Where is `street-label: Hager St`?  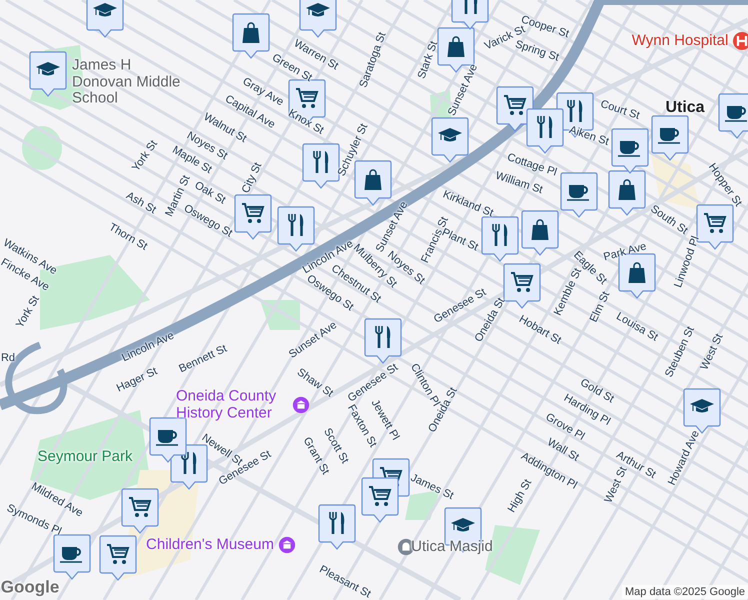 street-label: Hager St is located at coordinates (137, 380).